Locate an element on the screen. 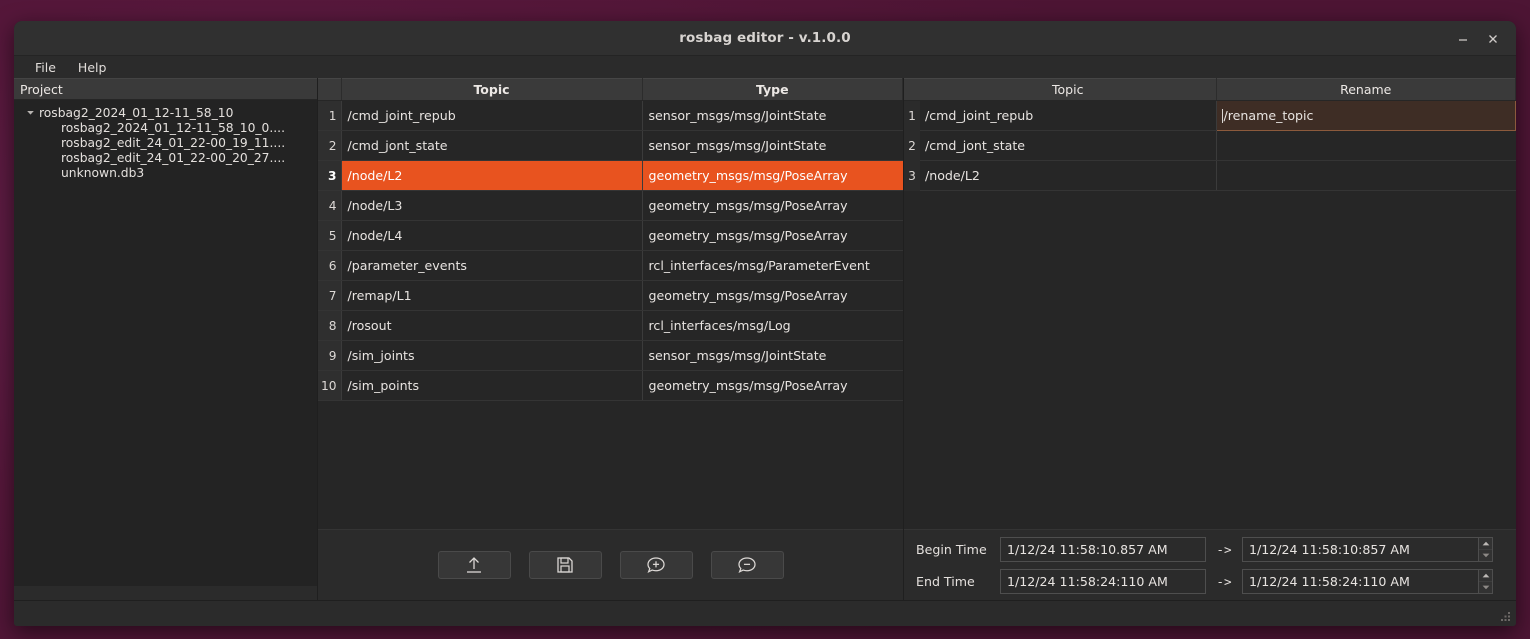  title-bar: rosbag editor - v.1.0.0 is located at coordinates (765, 38).